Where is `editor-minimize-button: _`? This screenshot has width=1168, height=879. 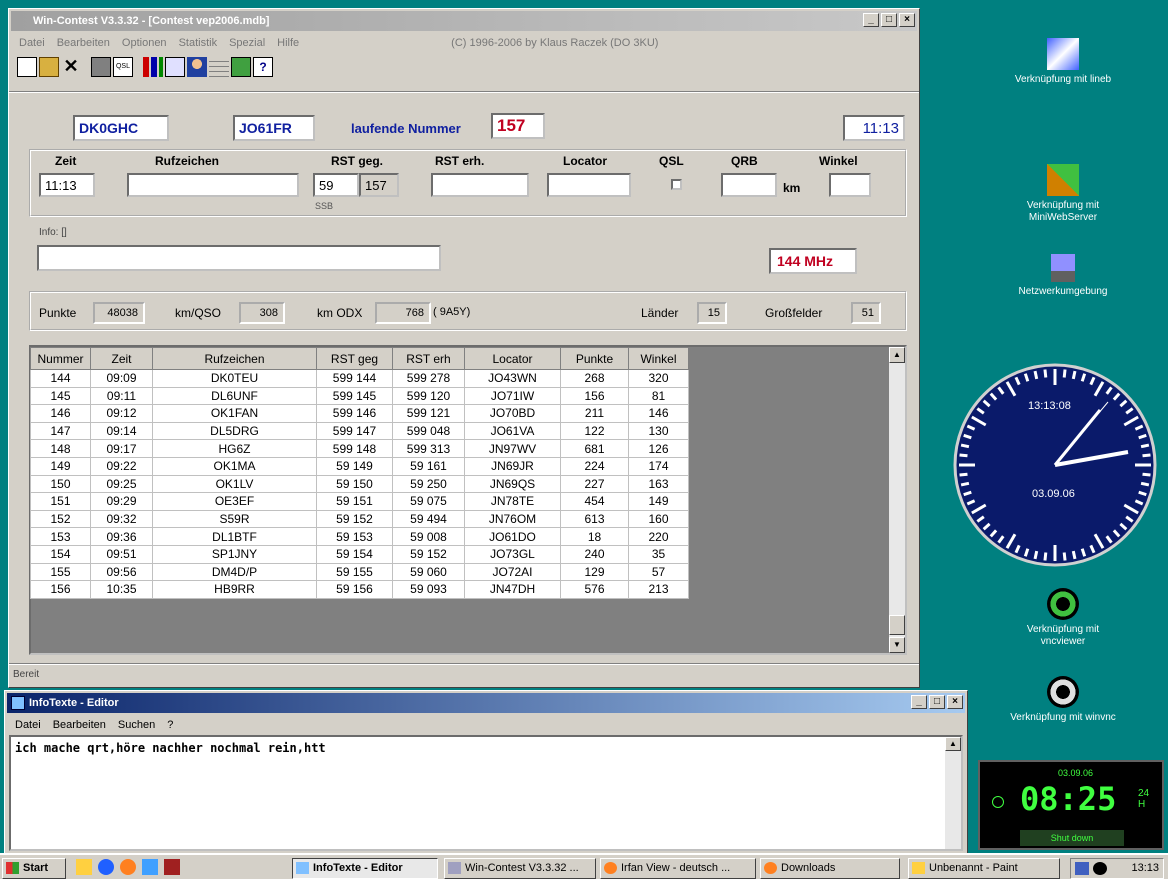 editor-minimize-button: _ is located at coordinates (919, 702).